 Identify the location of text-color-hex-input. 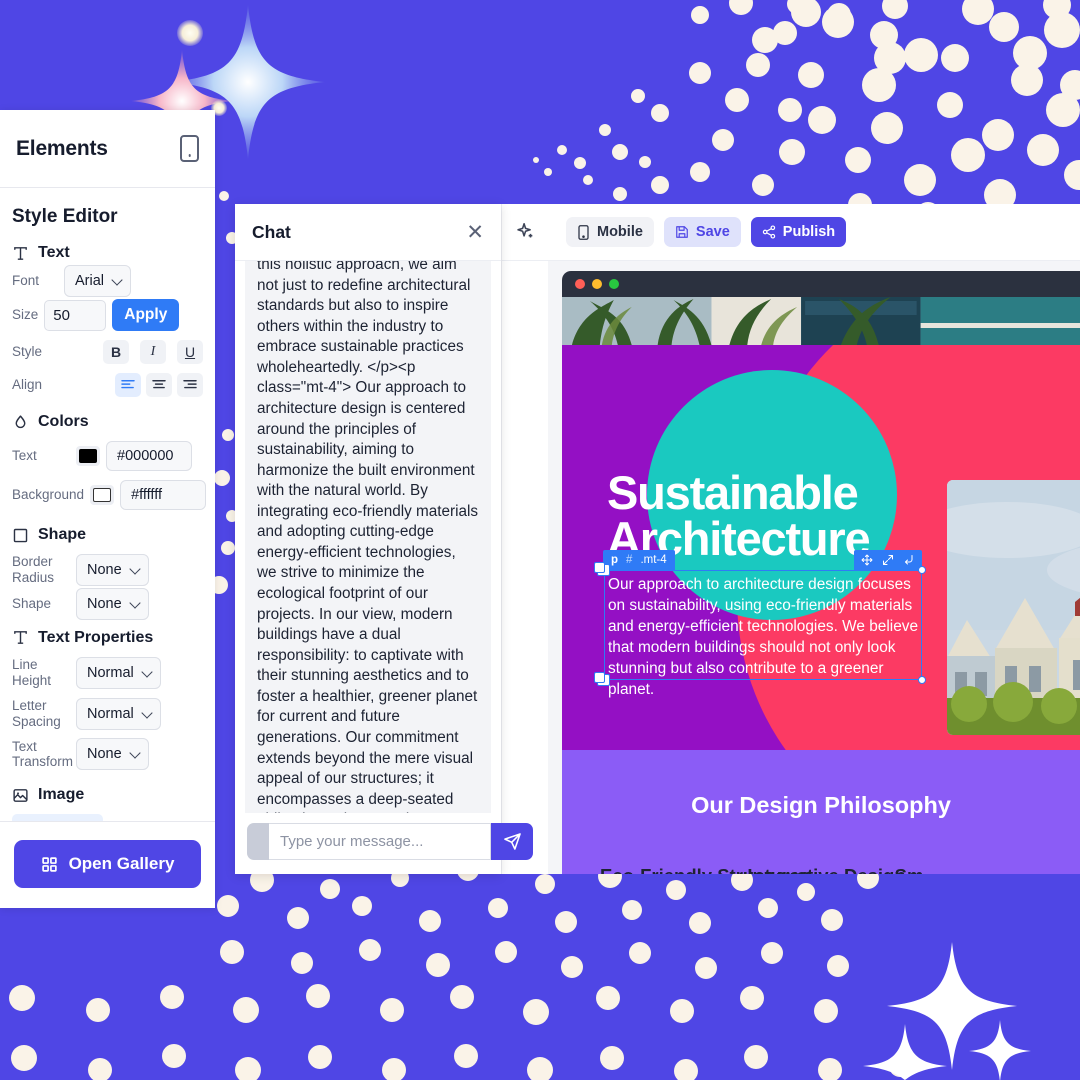
(149, 456).